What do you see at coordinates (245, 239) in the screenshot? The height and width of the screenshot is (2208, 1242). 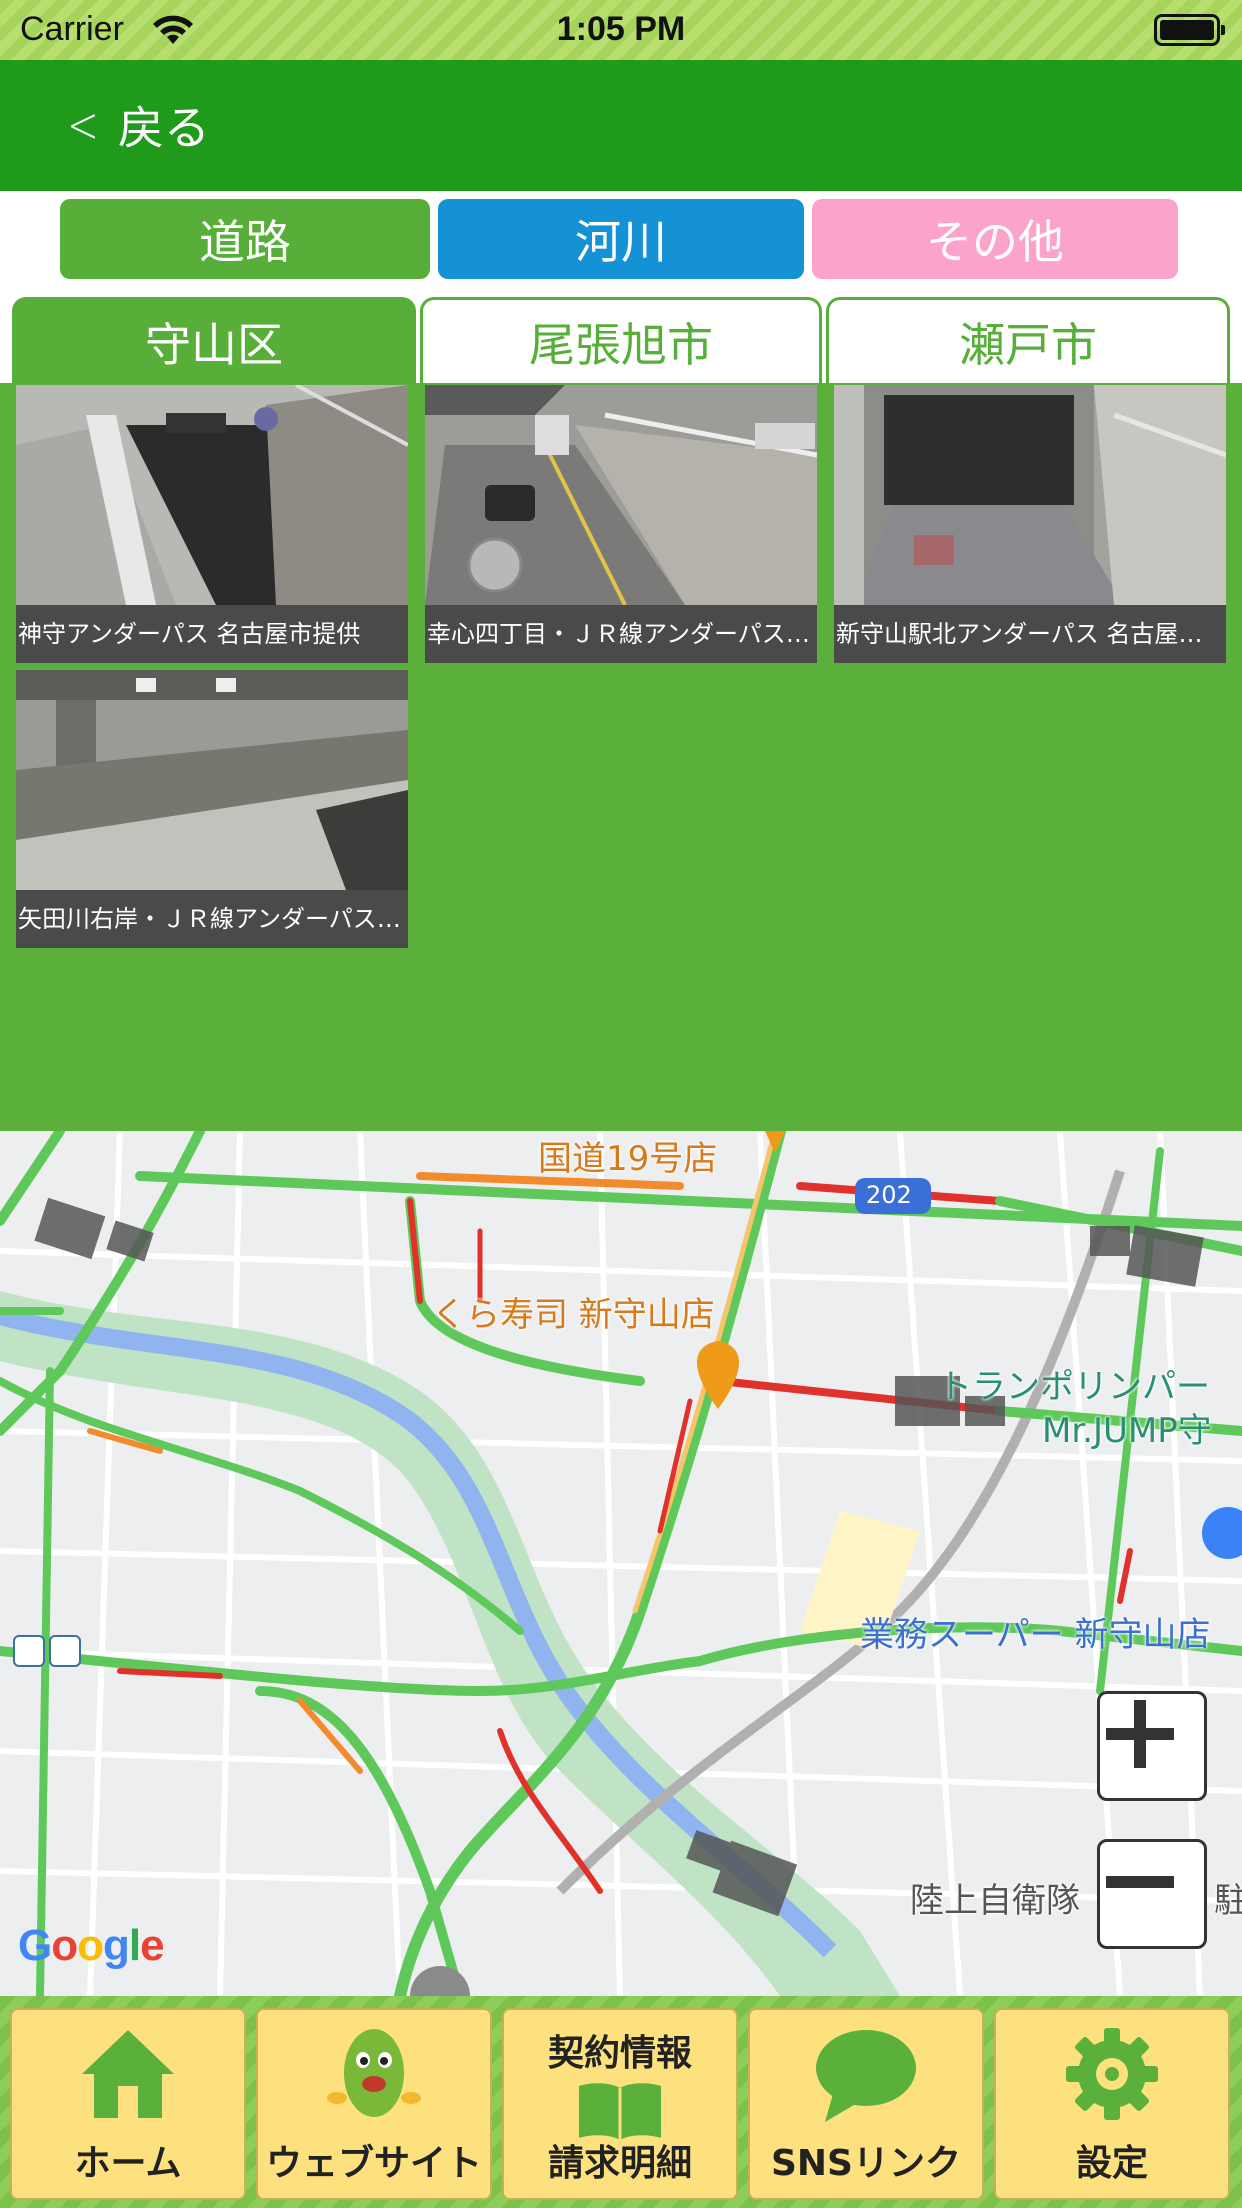 I see `tab-road: 道路` at bounding box center [245, 239].